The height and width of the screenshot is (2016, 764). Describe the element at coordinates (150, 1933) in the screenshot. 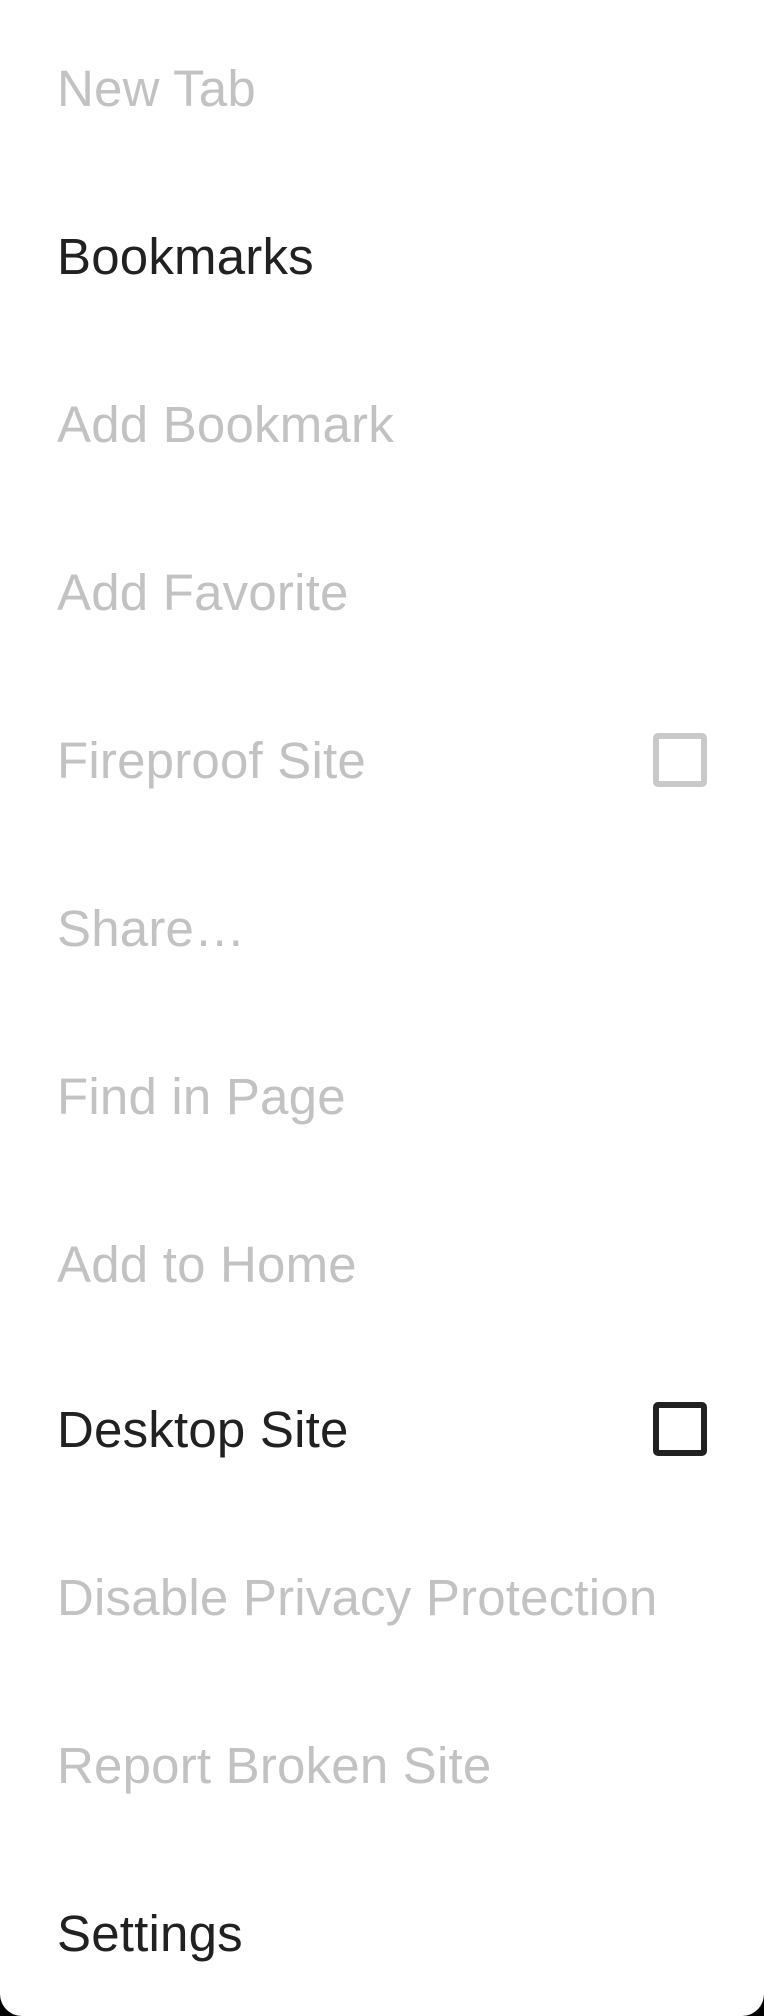

I see `menu-item-label: Settings` at that location.